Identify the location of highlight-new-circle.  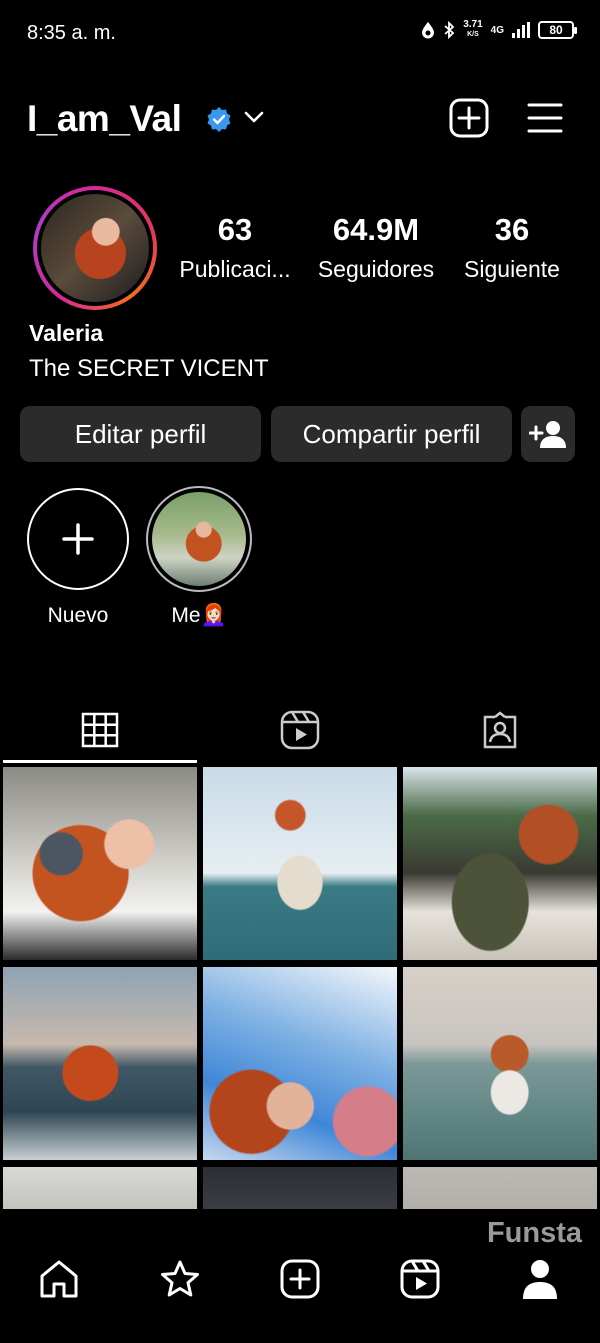
(78, 539).